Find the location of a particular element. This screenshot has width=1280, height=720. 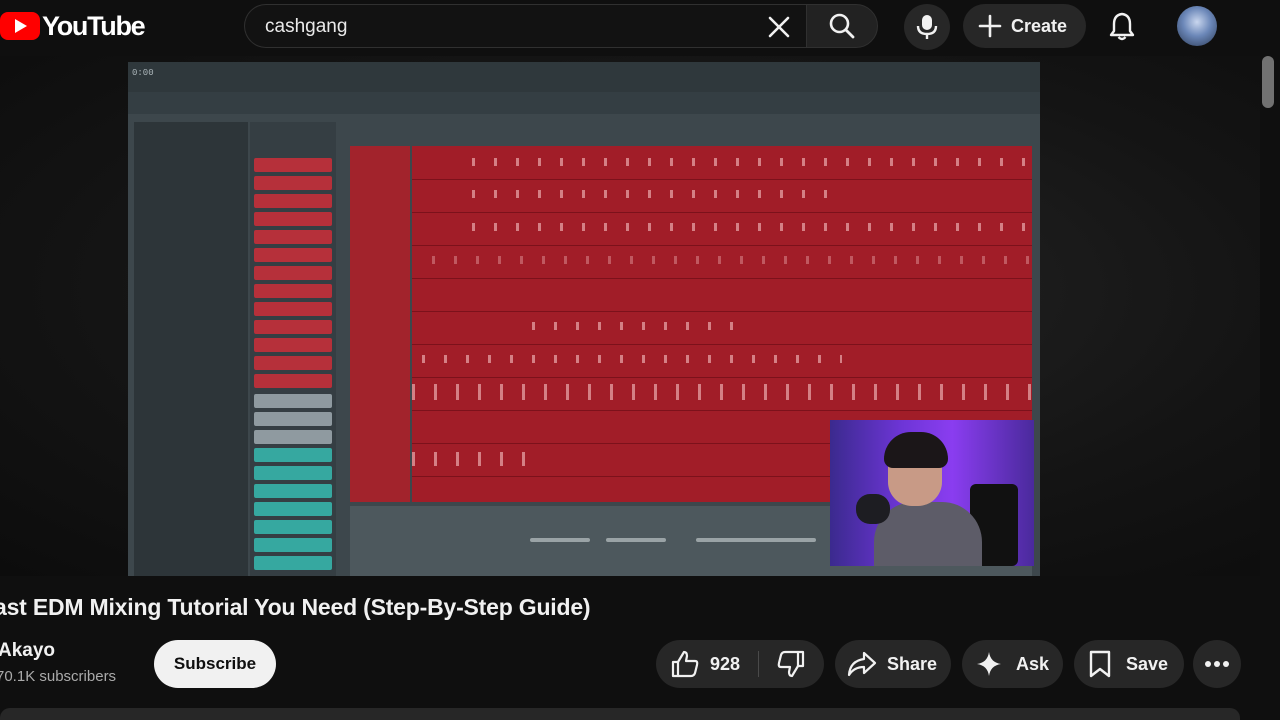

channel-name: Akayo is located at coordinates (27, 651).